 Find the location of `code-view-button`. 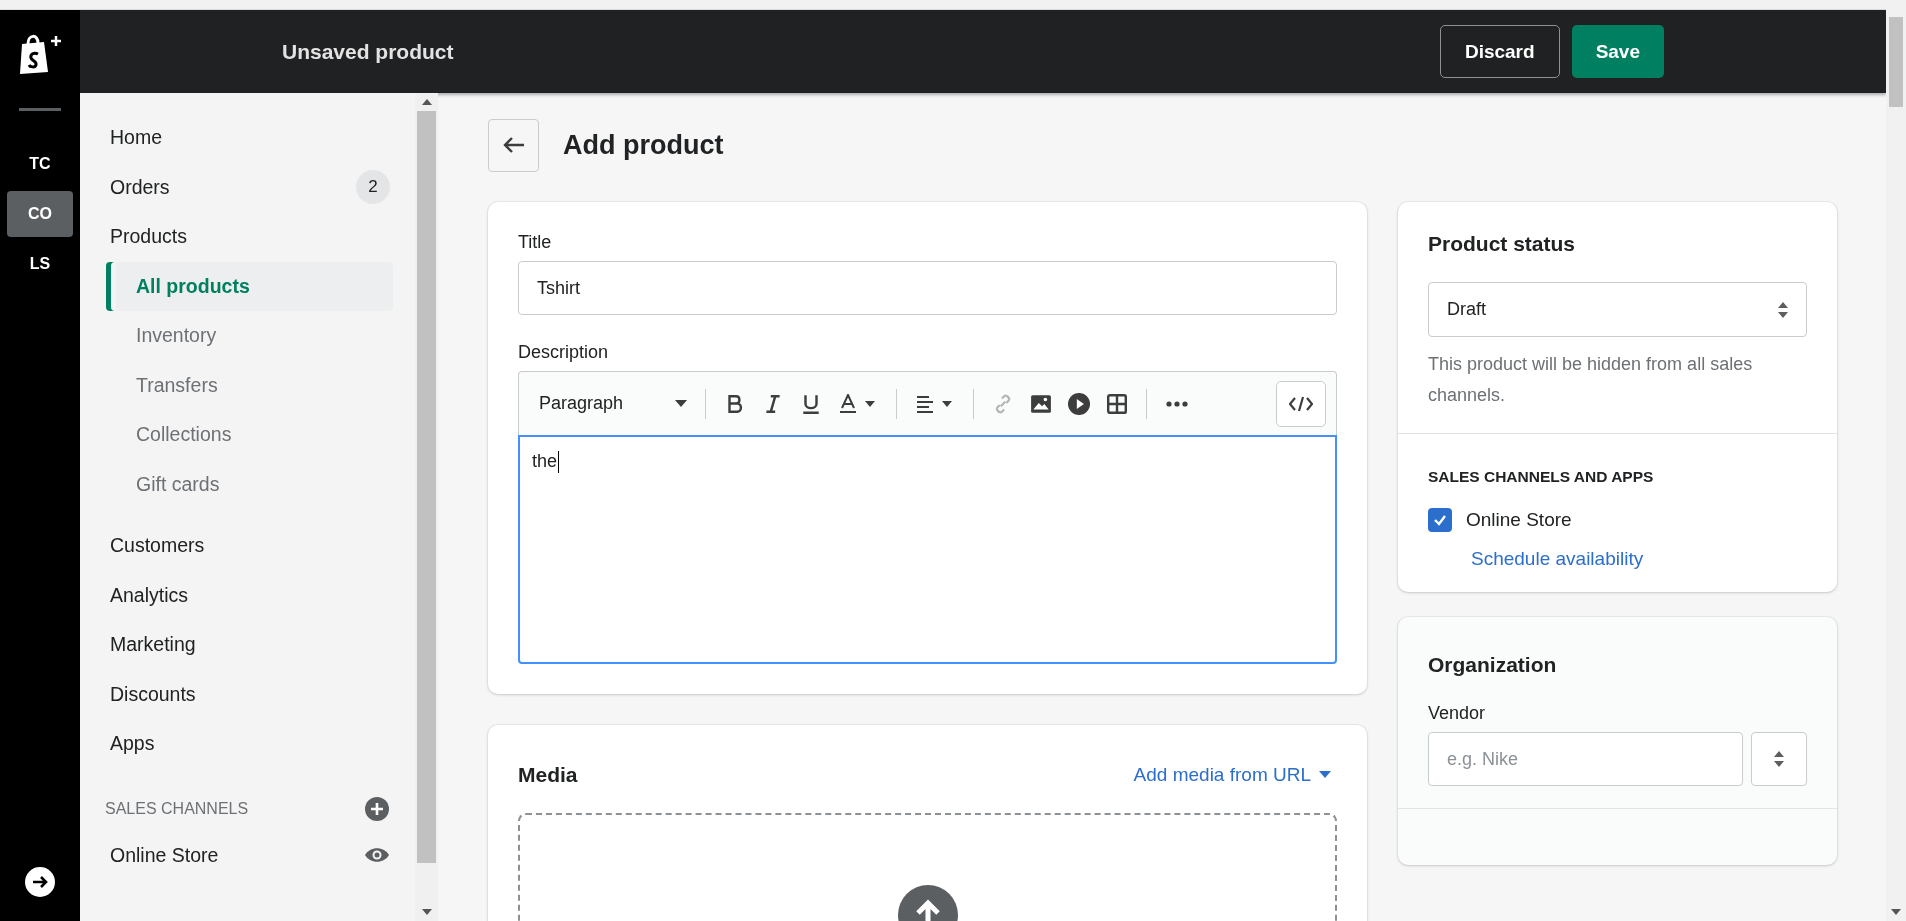

code-view-button is located at coordinates (1301, 403).